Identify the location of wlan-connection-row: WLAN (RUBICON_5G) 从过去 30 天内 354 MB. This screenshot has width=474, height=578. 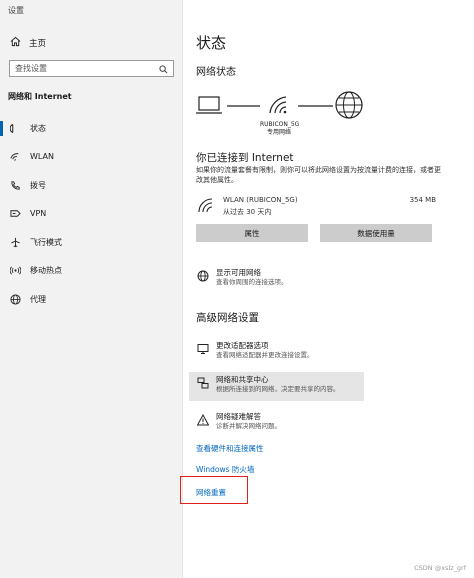
(316, 206).